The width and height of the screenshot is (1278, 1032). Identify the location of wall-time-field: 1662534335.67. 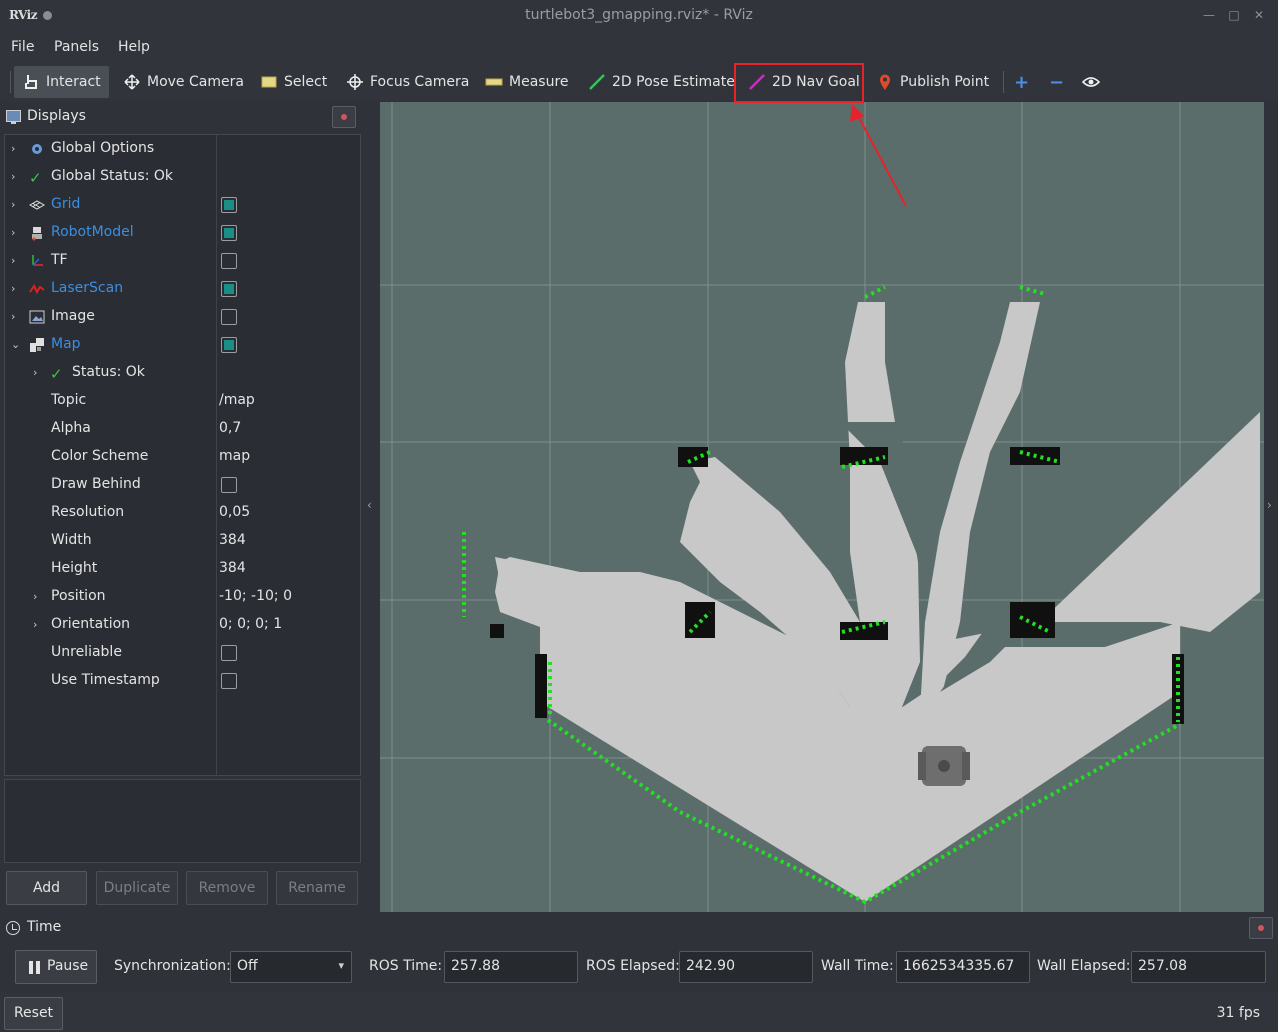
(963, 967).